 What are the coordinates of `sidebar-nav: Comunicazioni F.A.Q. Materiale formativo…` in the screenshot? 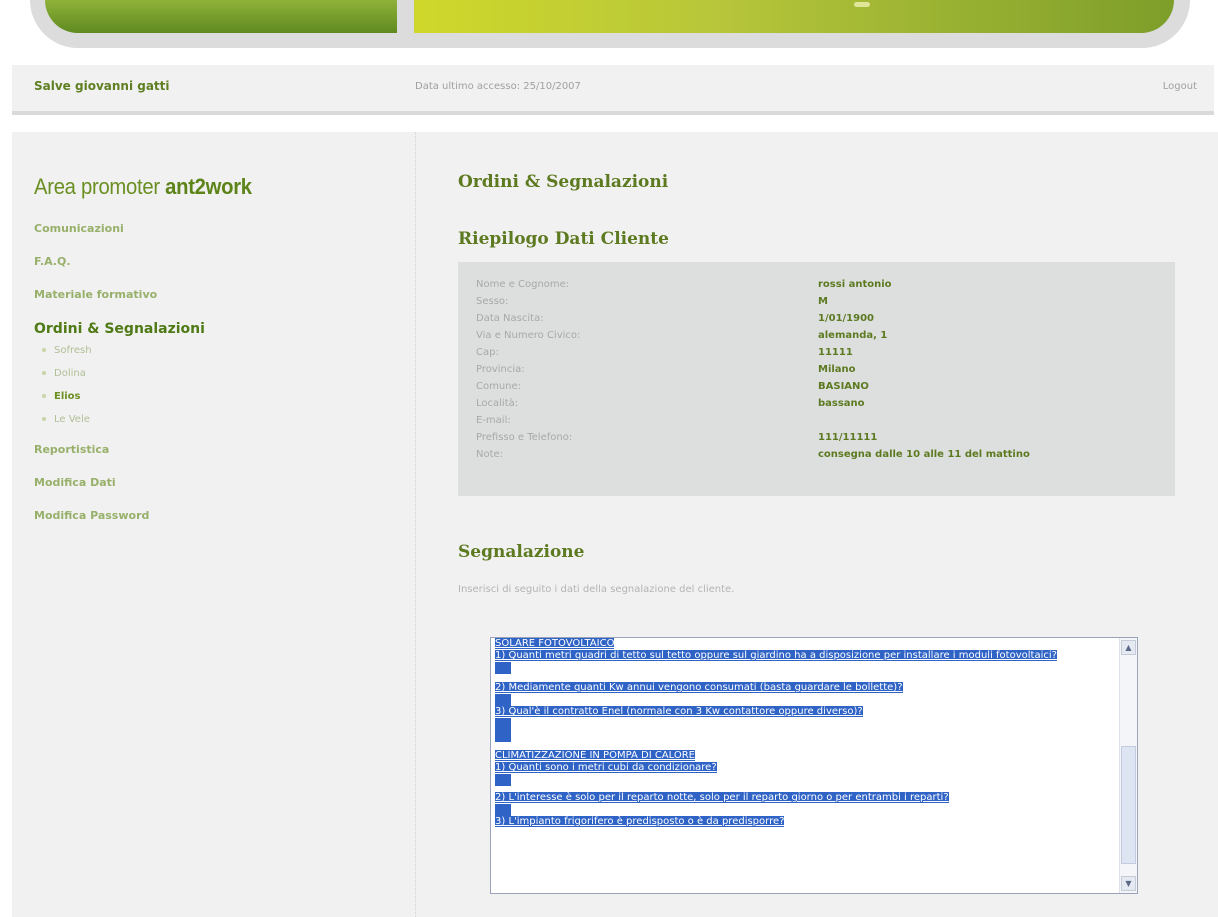 It's located at (119, 382).